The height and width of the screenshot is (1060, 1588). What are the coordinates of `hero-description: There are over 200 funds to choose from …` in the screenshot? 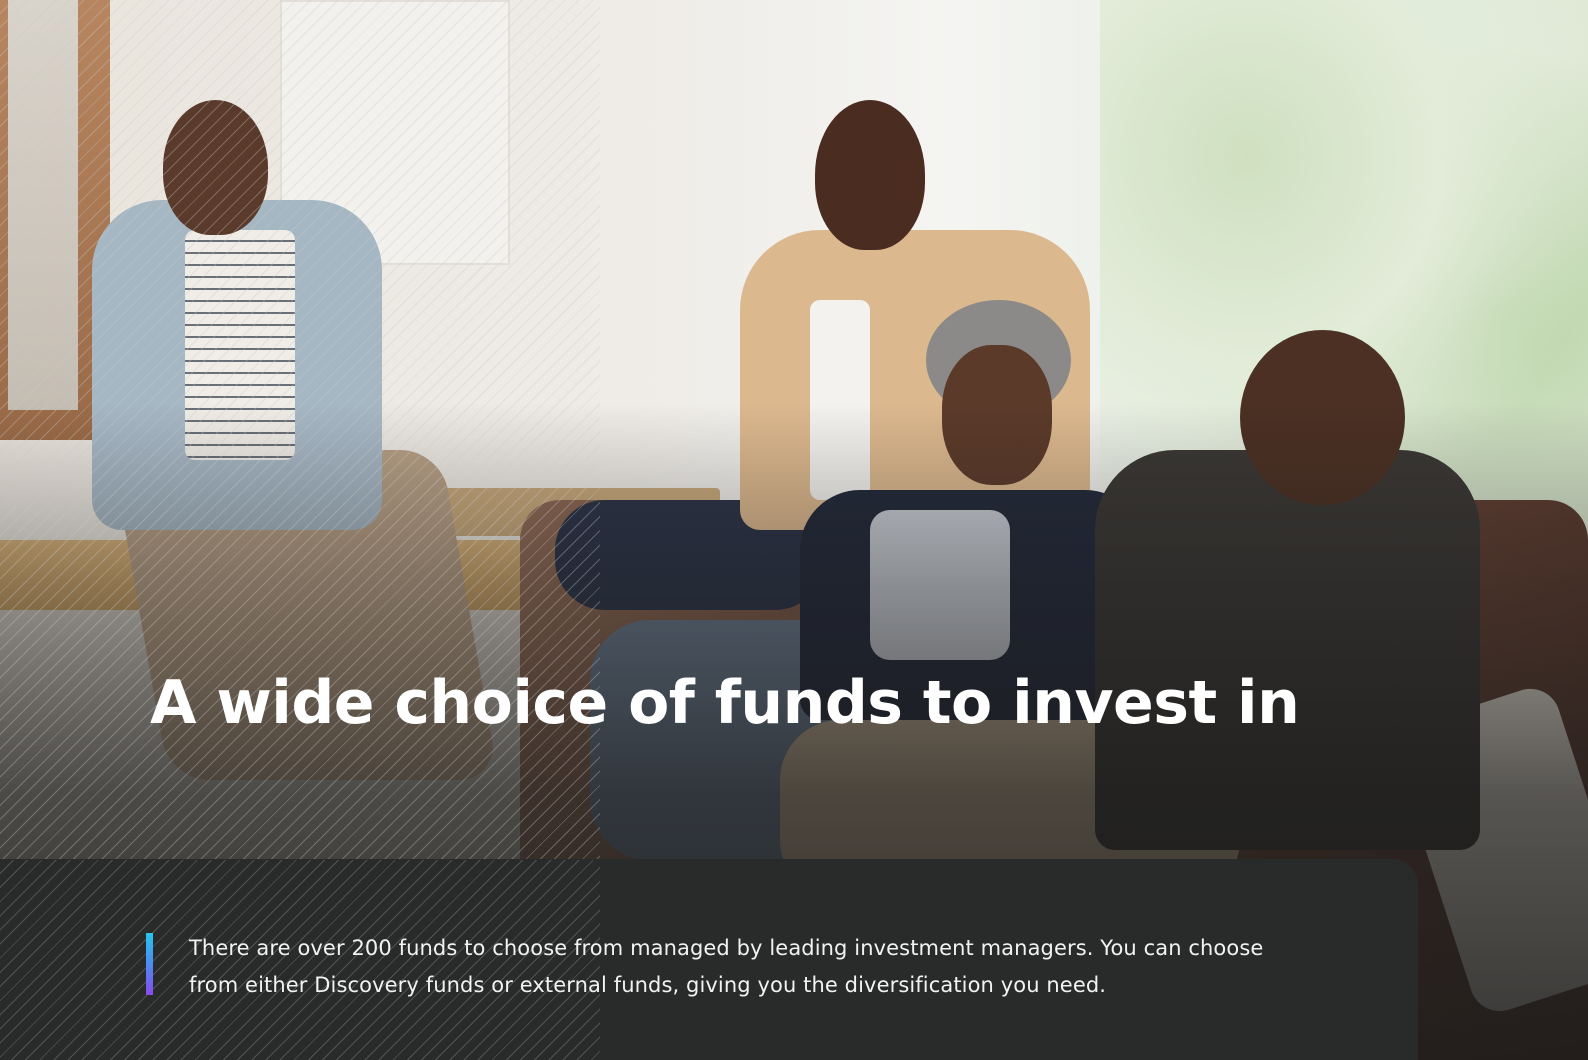 It's located at (726, 966).